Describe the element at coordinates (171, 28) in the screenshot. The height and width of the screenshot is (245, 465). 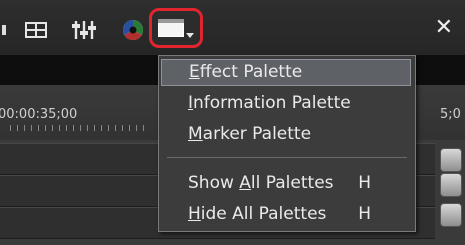
I see `palette-window-icon` at that location.